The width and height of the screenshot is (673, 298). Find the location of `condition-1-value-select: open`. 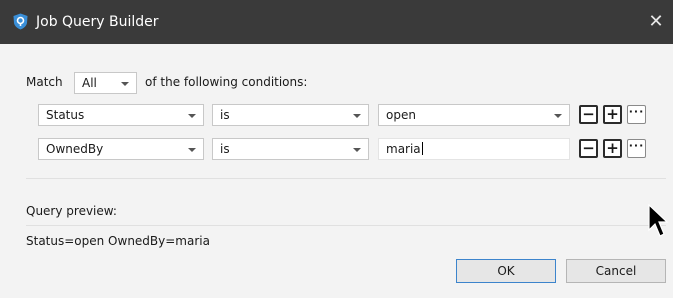

condition-1-value-select: open is located at coordinates (474, 115).